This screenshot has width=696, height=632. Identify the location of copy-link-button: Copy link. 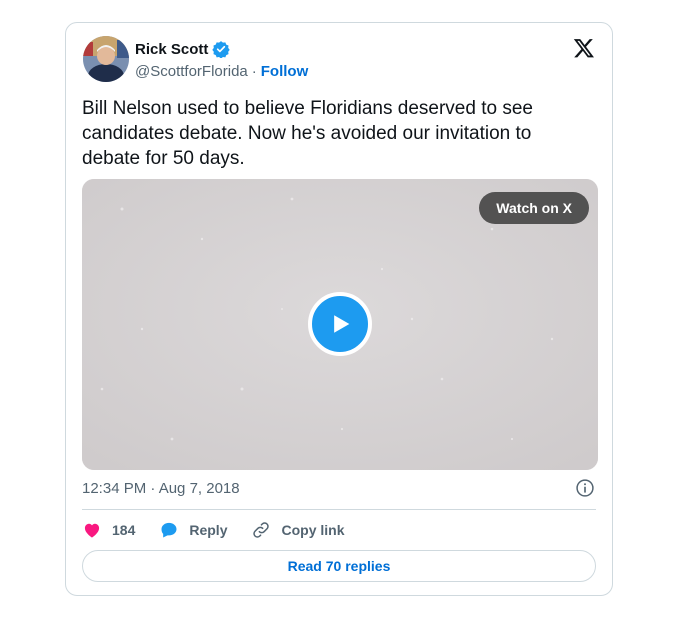
(298, 530).